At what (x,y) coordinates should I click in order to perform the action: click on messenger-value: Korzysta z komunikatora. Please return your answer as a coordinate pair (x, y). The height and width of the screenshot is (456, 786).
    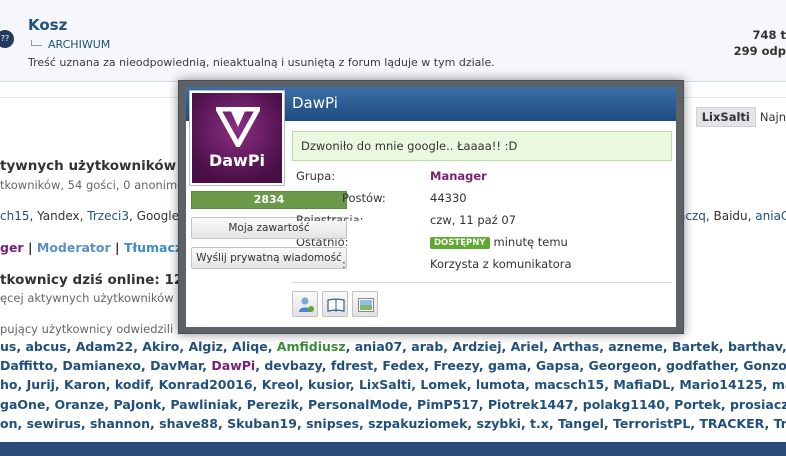
    Looking at the image, I should click on (501, 264).